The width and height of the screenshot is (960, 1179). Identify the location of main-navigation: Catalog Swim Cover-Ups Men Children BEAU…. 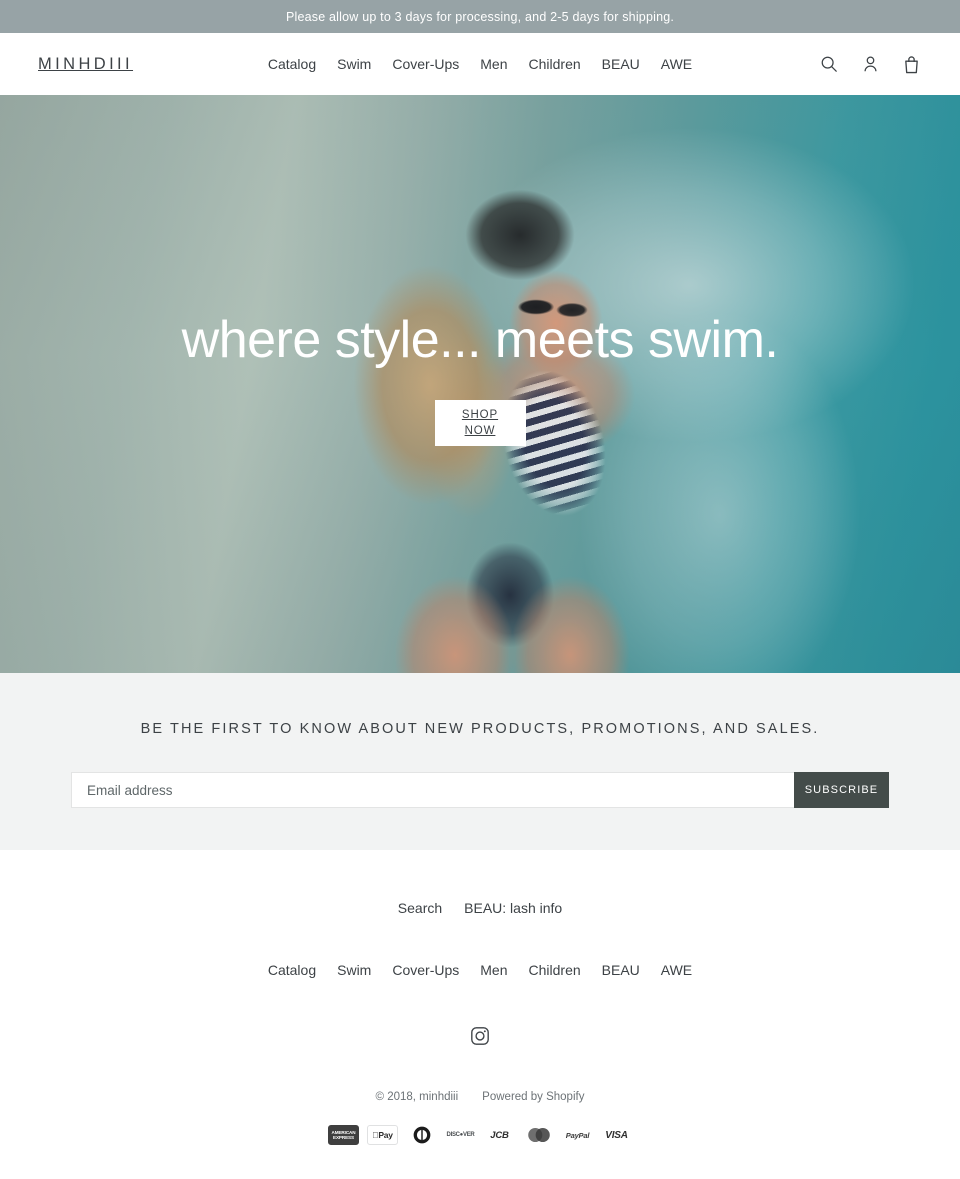
(480, 64).